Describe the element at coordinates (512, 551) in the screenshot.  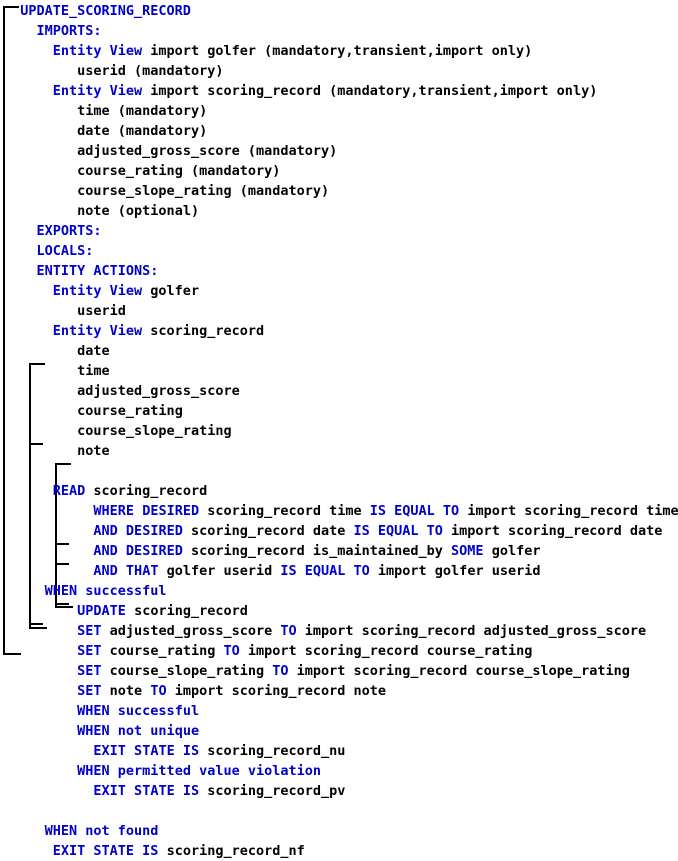
I see `code-identifier: golfer` at that location.